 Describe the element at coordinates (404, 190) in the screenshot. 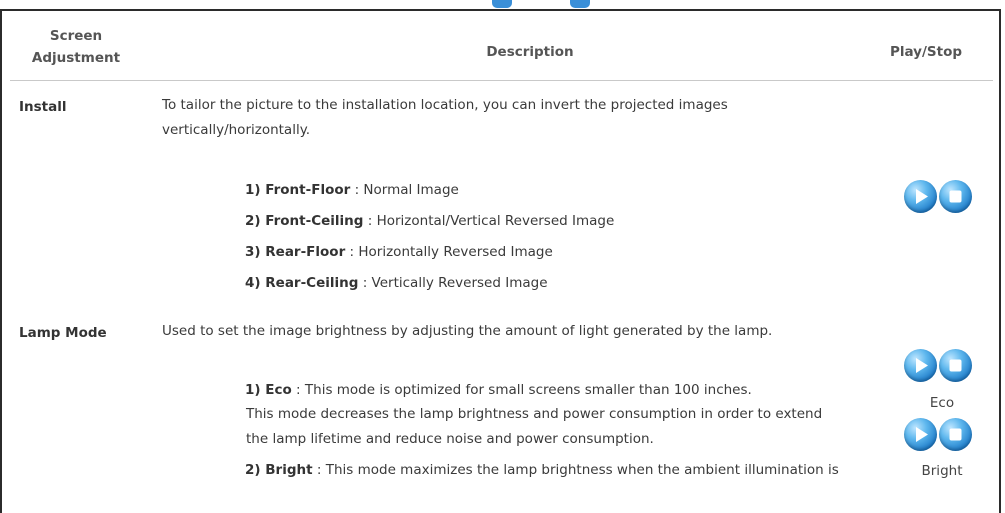

I see `install-item-desc: : Normal Image` at that location.